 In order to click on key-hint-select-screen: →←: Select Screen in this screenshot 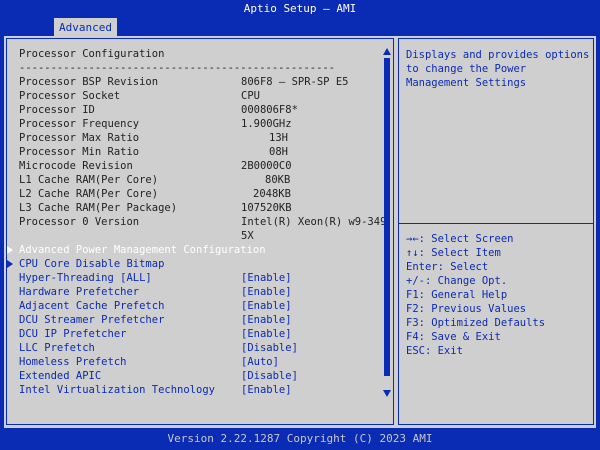, I will do `click(460, 239)`.